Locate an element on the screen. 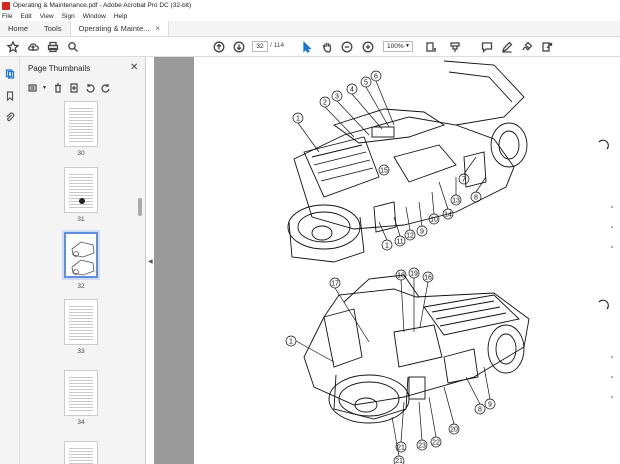 This screenshot has height=464, width=620. hand-tool-icon is located at coordinates (327, 47).